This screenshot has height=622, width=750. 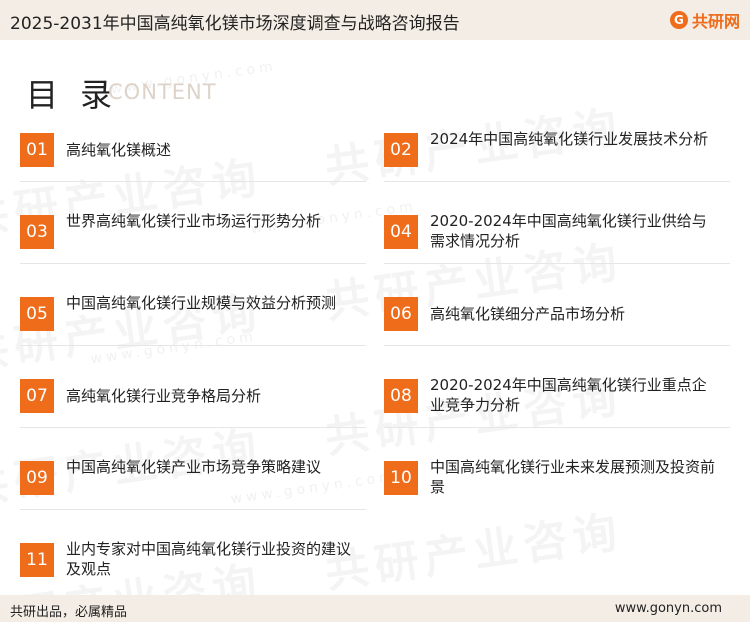 I want to click on brand-logo: G 共研网, so click(x=704, y=20).